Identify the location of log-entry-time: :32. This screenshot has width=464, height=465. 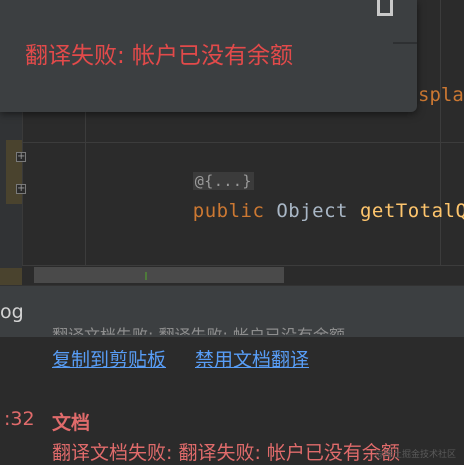
(19, 419).